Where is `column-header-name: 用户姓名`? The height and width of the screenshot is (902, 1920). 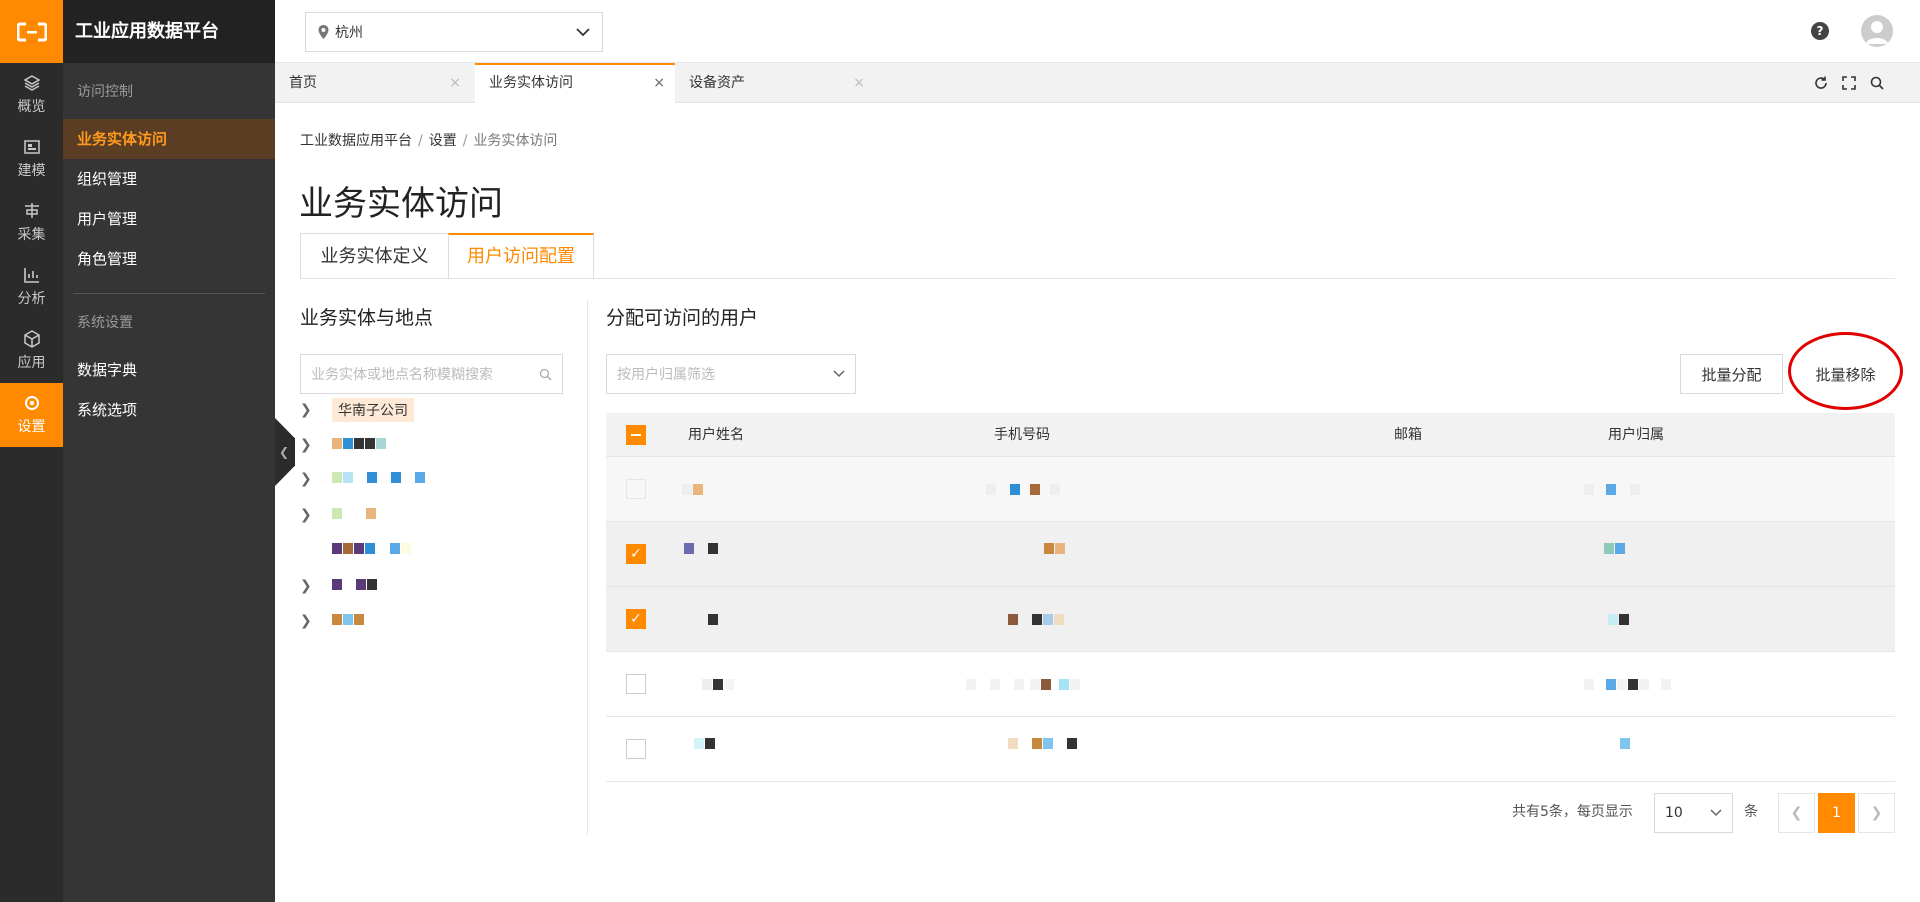 column-header-name: 用户姓名 is located at coordinates (716, 435).